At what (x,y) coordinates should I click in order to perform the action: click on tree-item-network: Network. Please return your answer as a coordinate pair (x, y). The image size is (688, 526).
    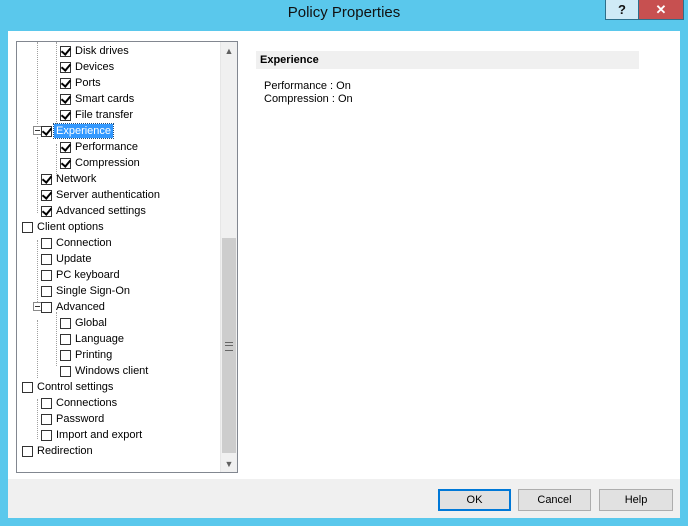
    Looking at the image, I should click on (69, 179).